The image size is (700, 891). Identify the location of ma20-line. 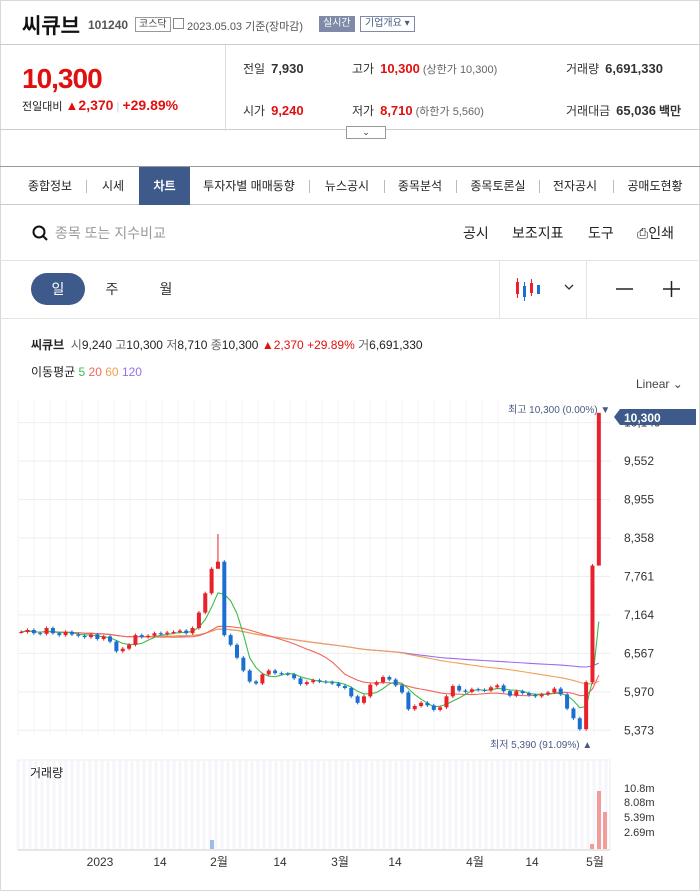
(310, 661).